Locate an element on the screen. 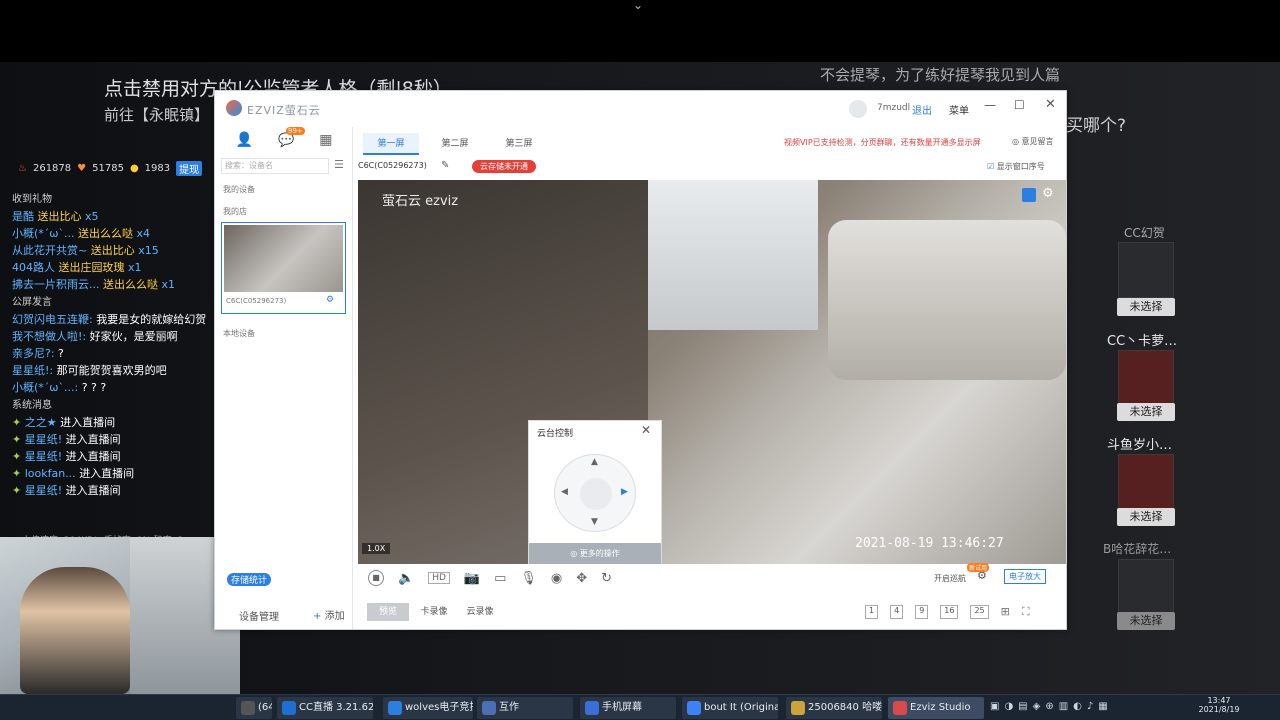 Image resolution: width=1280 pixels, height=720 pixels. cruise-toggle: 开启巡航 is located at coordinates (950, 578).